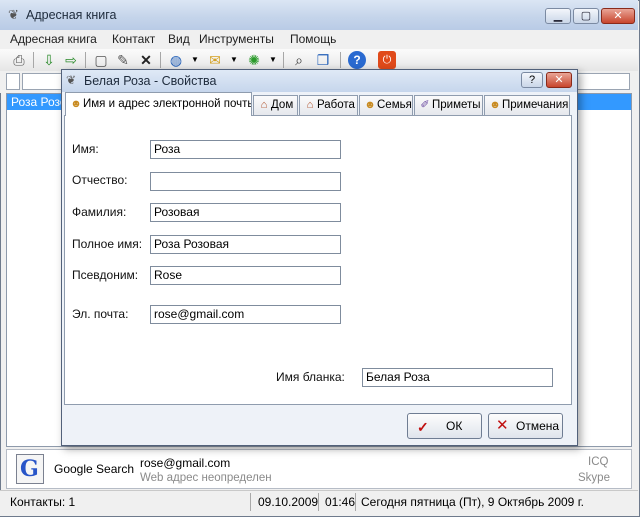 The width and height of the screenshot is (640, 517). Describe the element at coordinates (336, 105) in the screenshot. I see `tab-label: Работа` at that location.